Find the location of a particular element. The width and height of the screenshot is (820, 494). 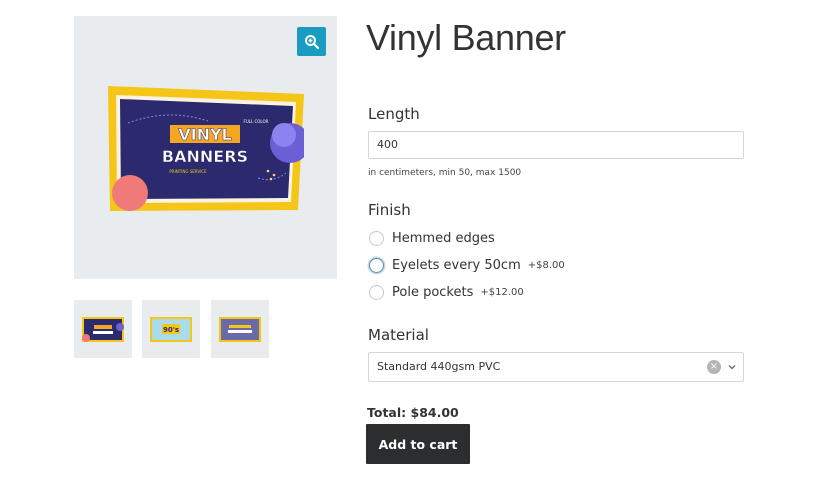

thumbnail-3-image is located at coordinates (240, 329).